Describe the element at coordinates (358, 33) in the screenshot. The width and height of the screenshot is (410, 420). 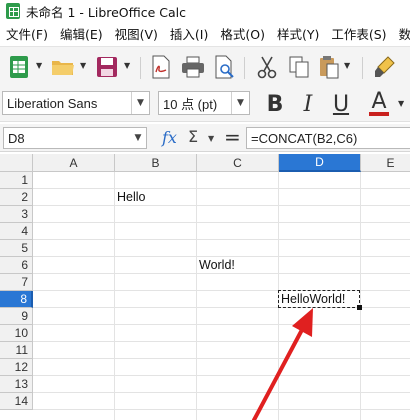
I see `menu-sheet: 工作表(S)` at that location.